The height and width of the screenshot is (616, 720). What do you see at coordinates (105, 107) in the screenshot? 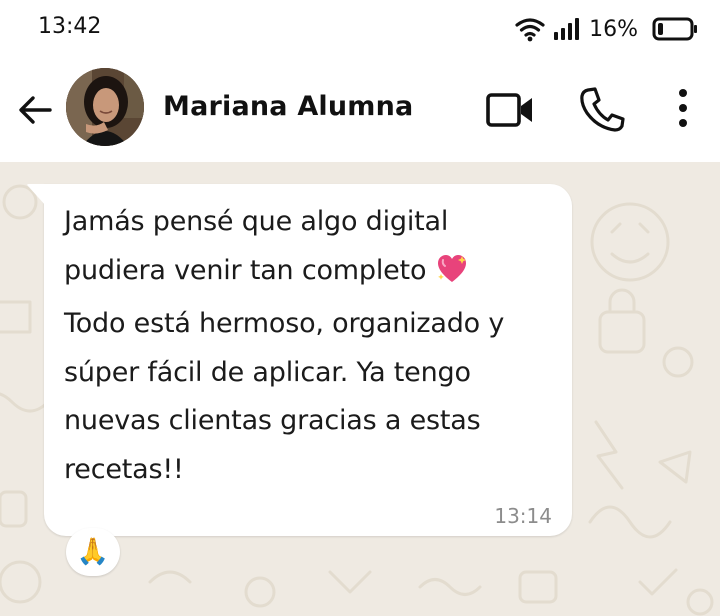
I see `avatar` at bounding box center [105, 107].